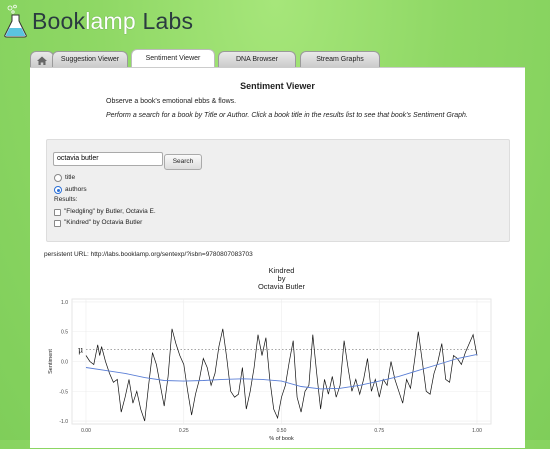 The image size is (550, 449). I want to click on radio-title, so click(58, 178).